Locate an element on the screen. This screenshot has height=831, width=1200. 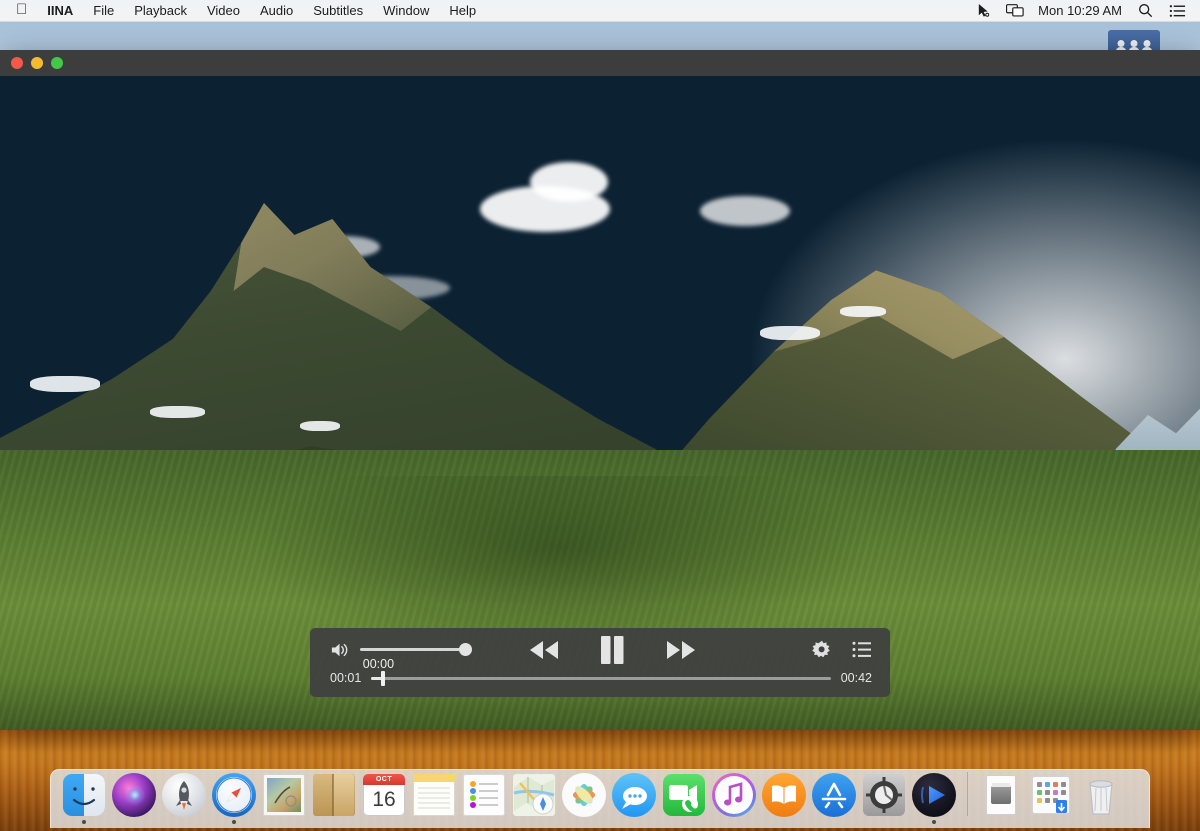
volume-knob is located at coordinates (465, 650).